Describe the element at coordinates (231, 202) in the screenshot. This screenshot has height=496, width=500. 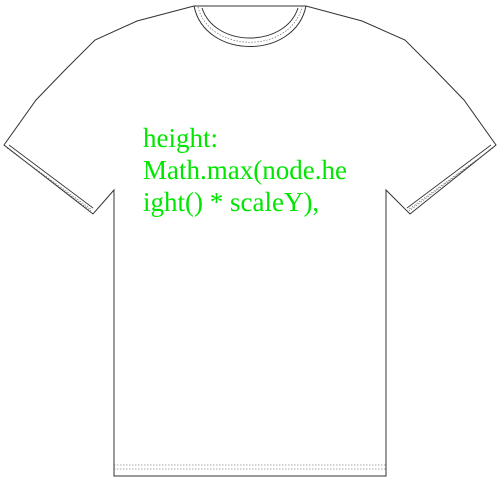
I see `print-line-3: ight() * scaleY),` at that location.